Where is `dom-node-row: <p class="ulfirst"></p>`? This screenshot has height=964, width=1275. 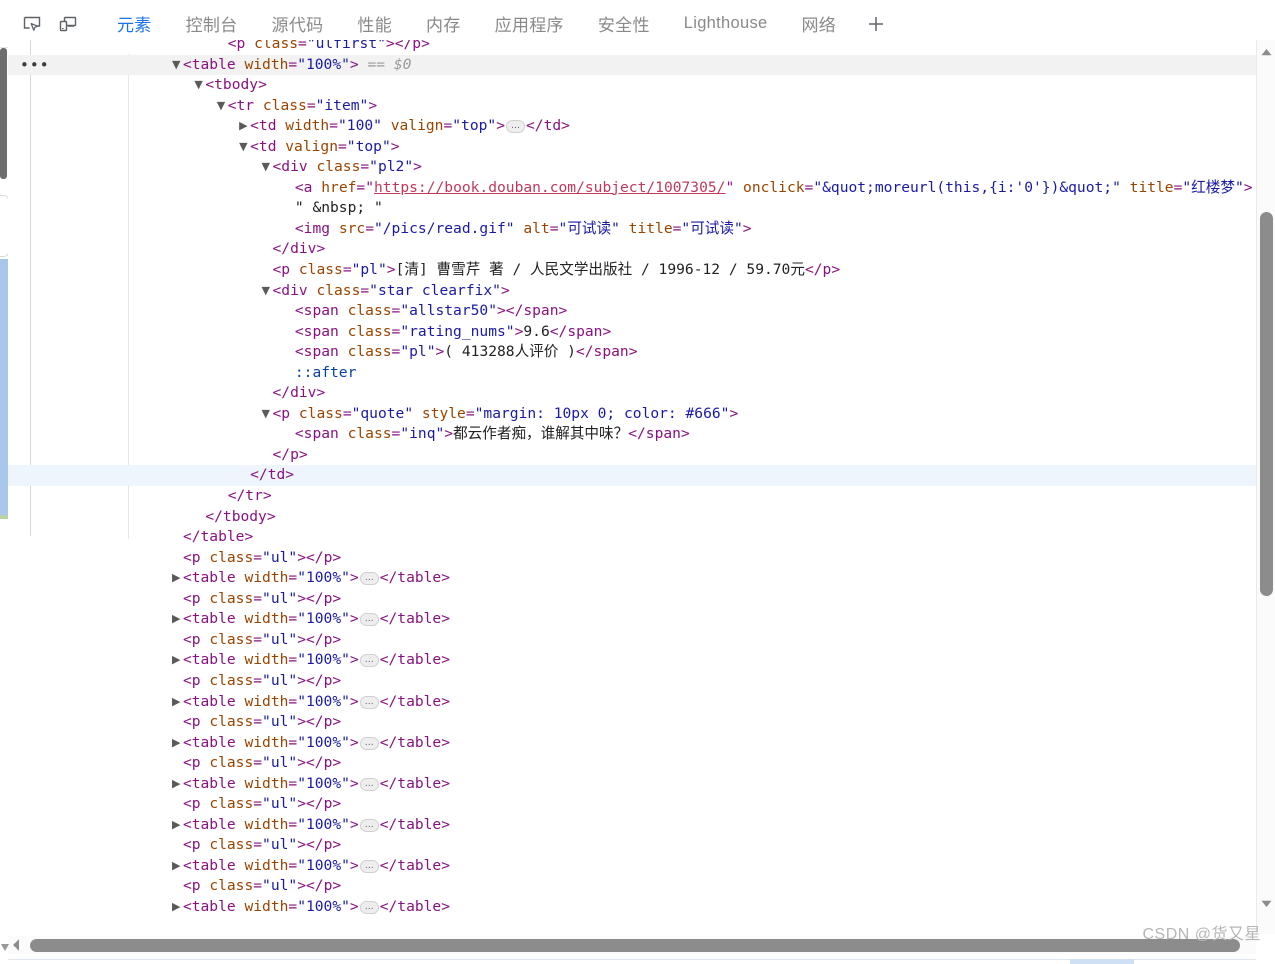 dom-node-row: <p class="ulfirst"></p> is located at coordinates (632, 47).